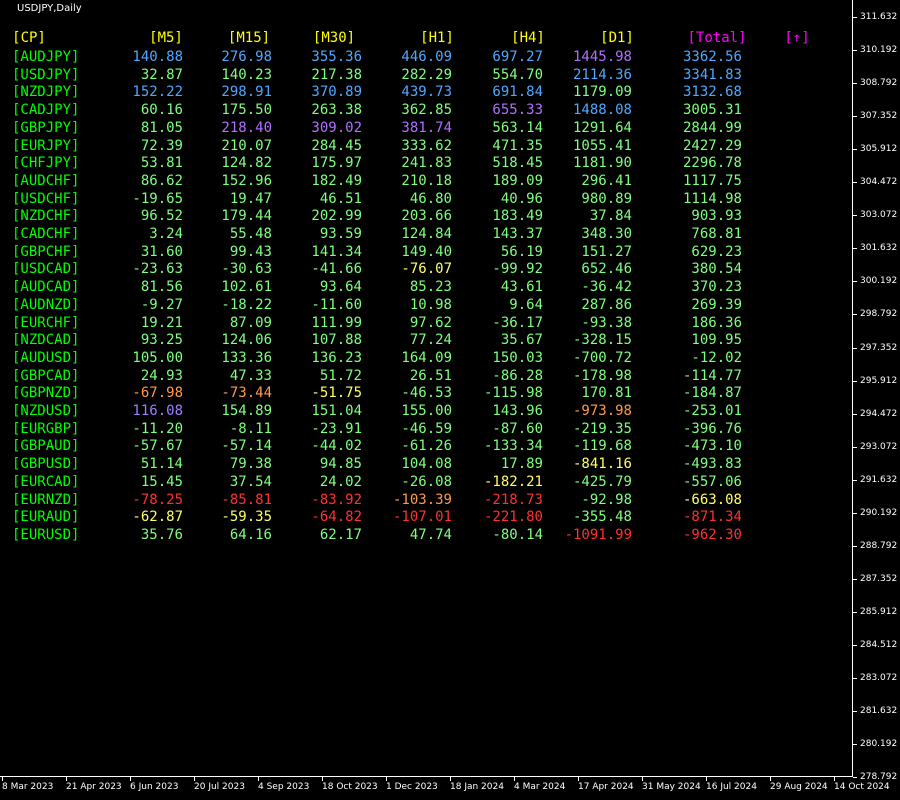  Describe the element at coordinates (879, 446) in the screenshot. I see `y-tick-label: 293.072` at that location.